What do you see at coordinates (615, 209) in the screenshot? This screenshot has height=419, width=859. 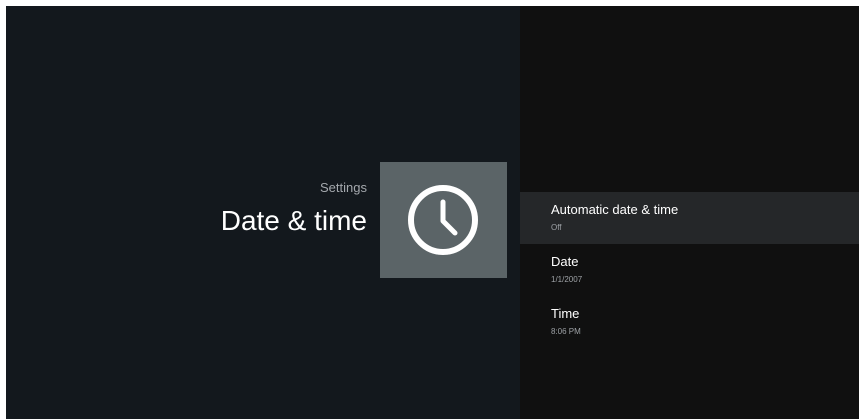 I see `automatic-date-time-label: Automatic date & time` at bounding box center [615, 209].